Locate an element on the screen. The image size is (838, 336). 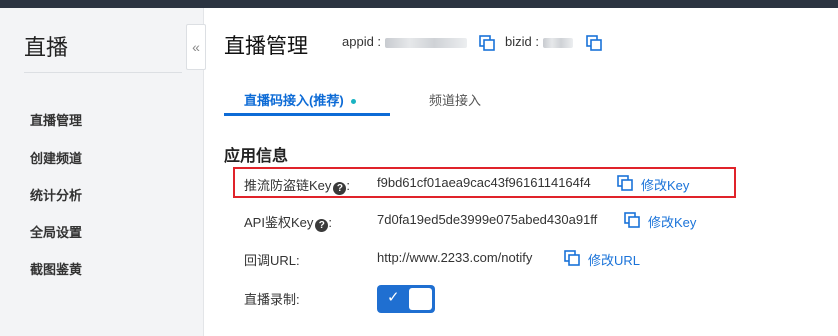
appid-field: appid : is located at coordinates (404, 41).